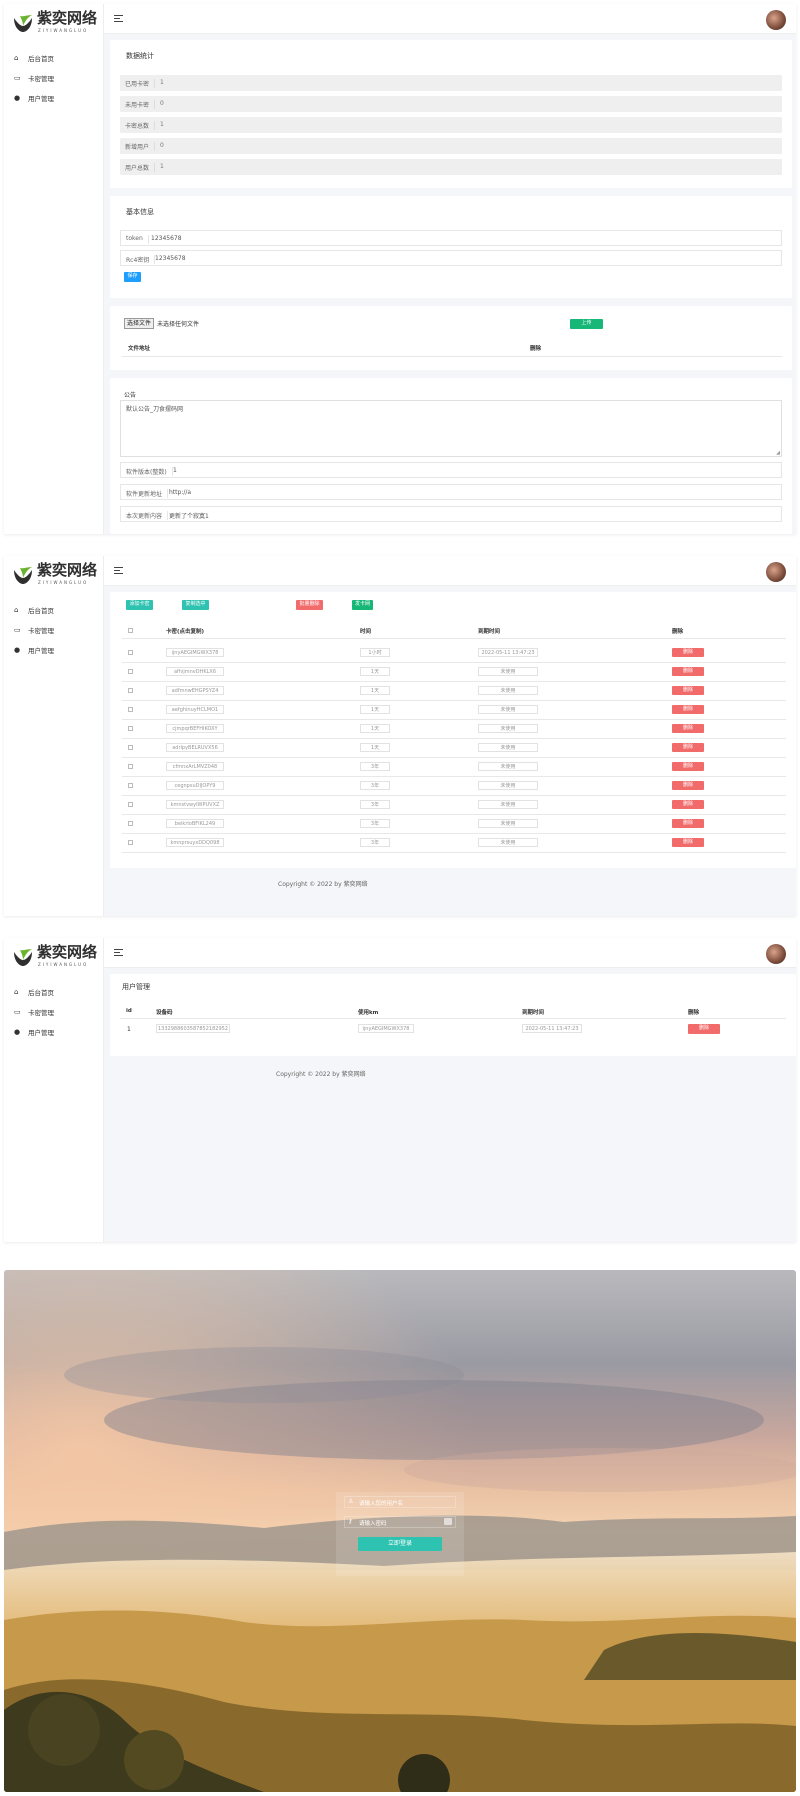 This screenshot has height=1796, width=800. What do you see at coordinates (139, 605) in the screenshot?
I see `add-card-button: 添加卡密` at bounding box center [139, 605].